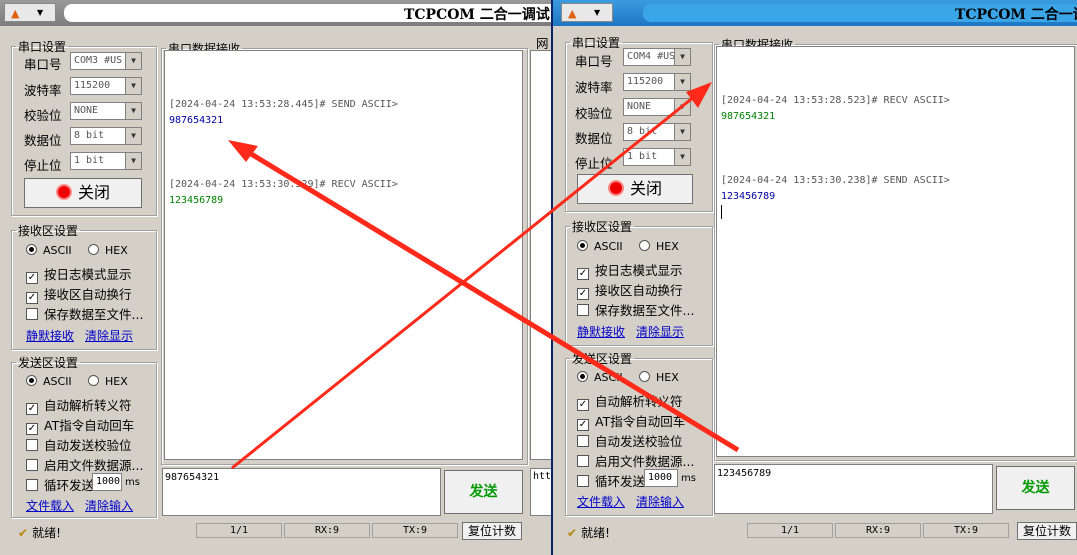 Image resolution: width=1077 pixels, height=555 pixels. I want to click on radio-off-icon, so click(93, 380).